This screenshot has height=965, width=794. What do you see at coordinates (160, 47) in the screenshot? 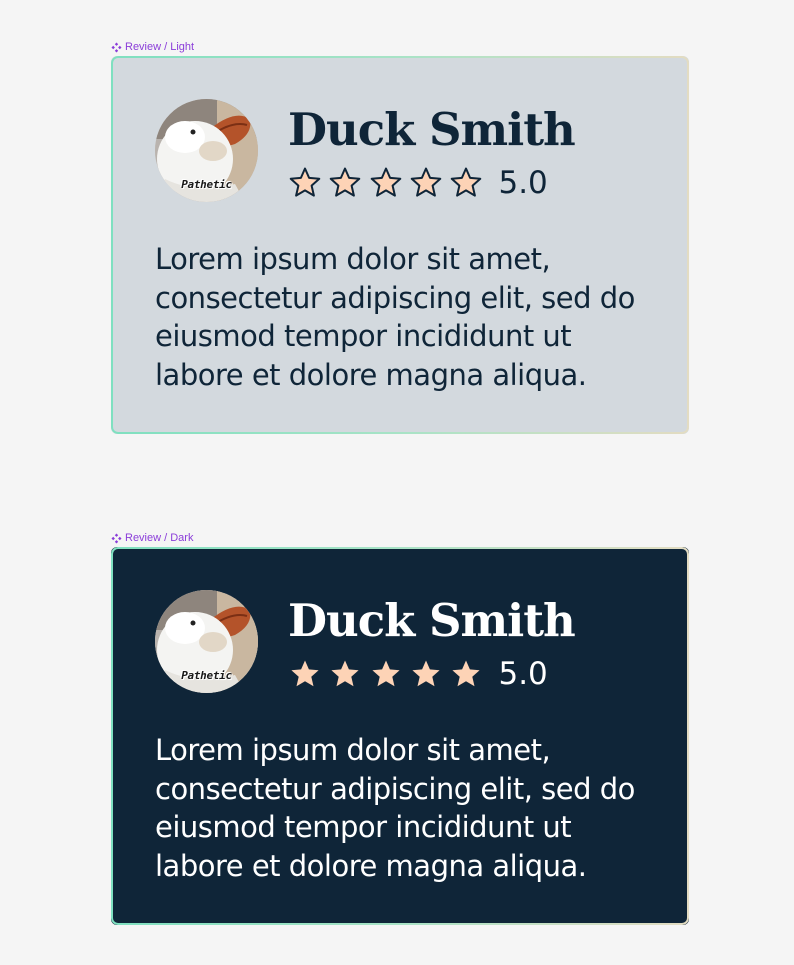
I see `frame-label-text: Review / Light` at bounding box center [160, 47].